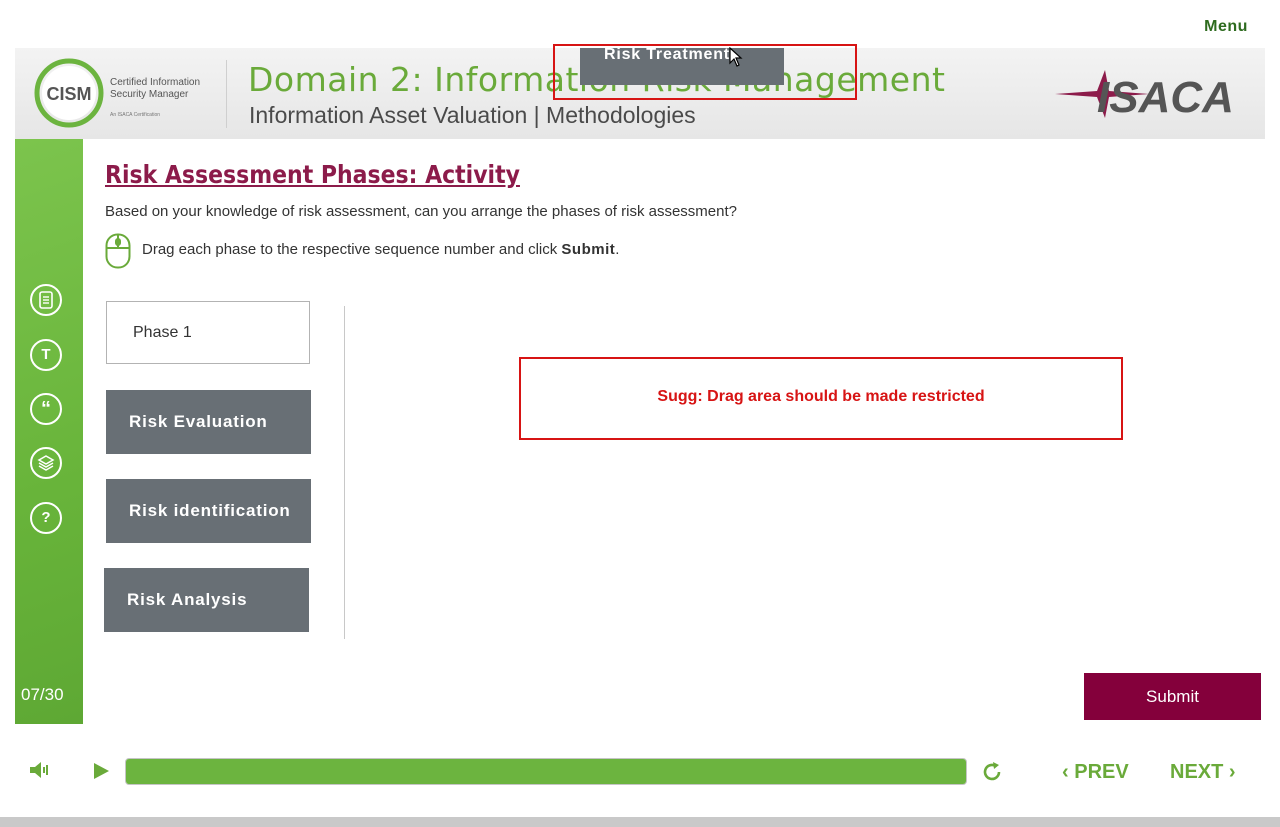 This screenshot has width=1280, height=827. Describe the element at coordinates (40, 770) in the screenshot. I see `volume-icon` at that location.